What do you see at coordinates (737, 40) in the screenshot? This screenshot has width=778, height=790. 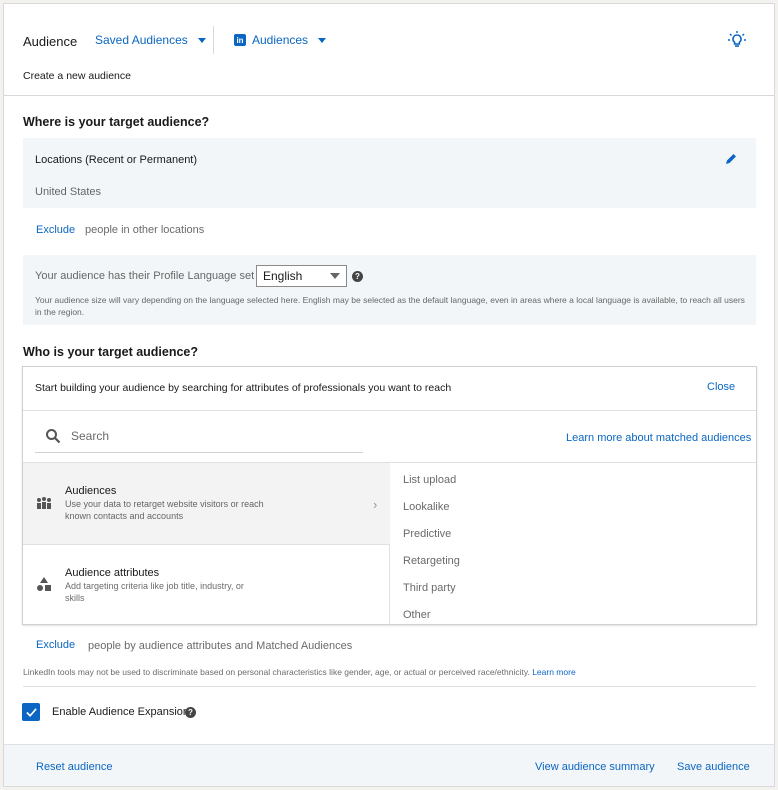 I see `lightbulb-icon` at bounding box center [737, 40].